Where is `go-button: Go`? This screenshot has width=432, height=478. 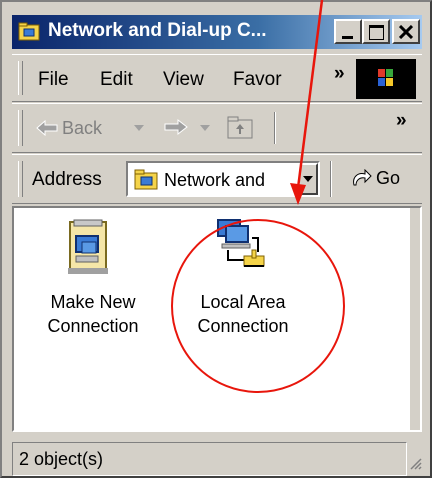
go-button: Go is located at coordinates (380, 179).